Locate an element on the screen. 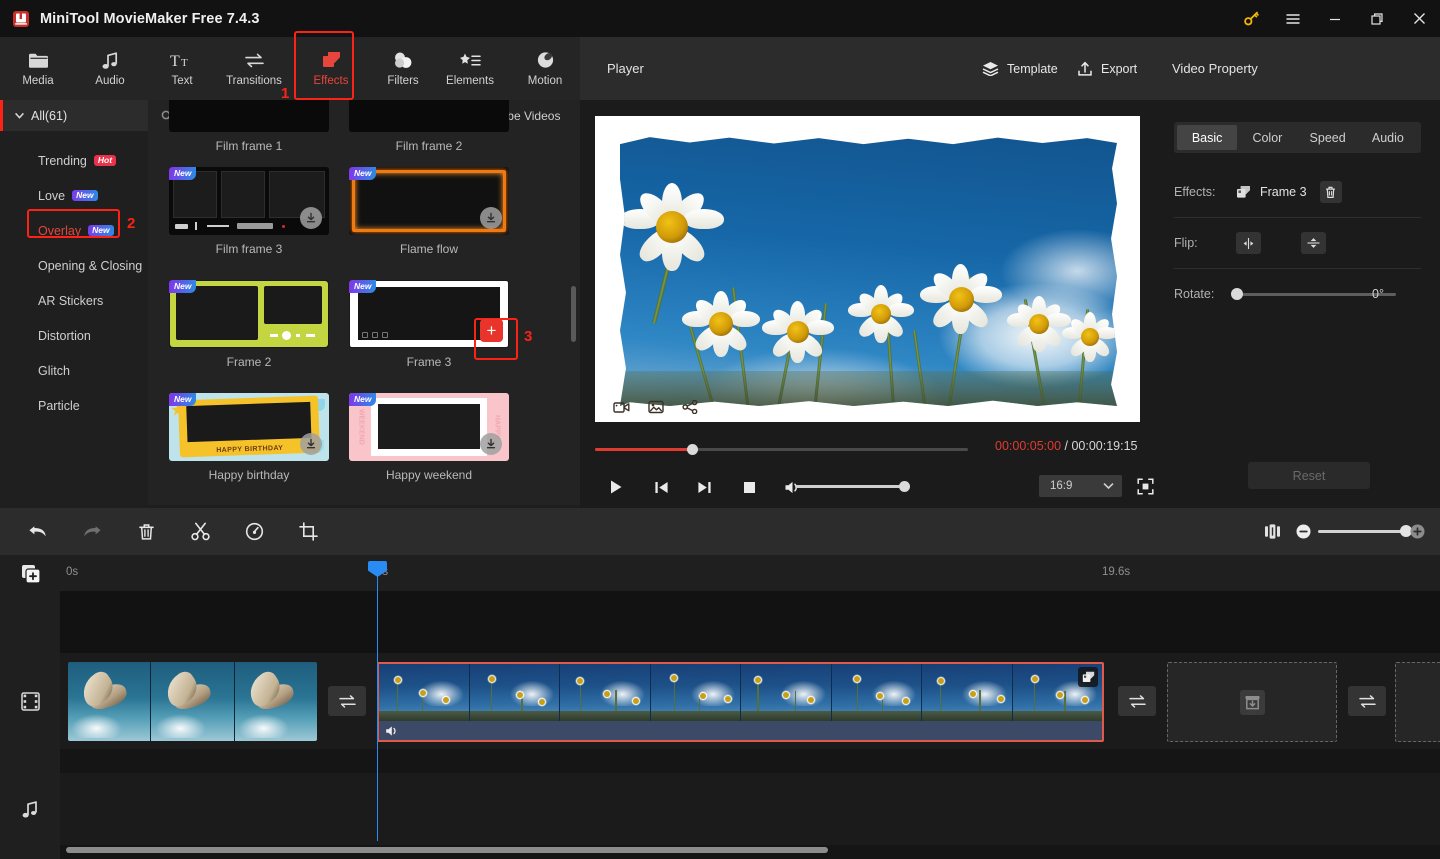  tab-elements: Elements is located at coordinates (470, 68).